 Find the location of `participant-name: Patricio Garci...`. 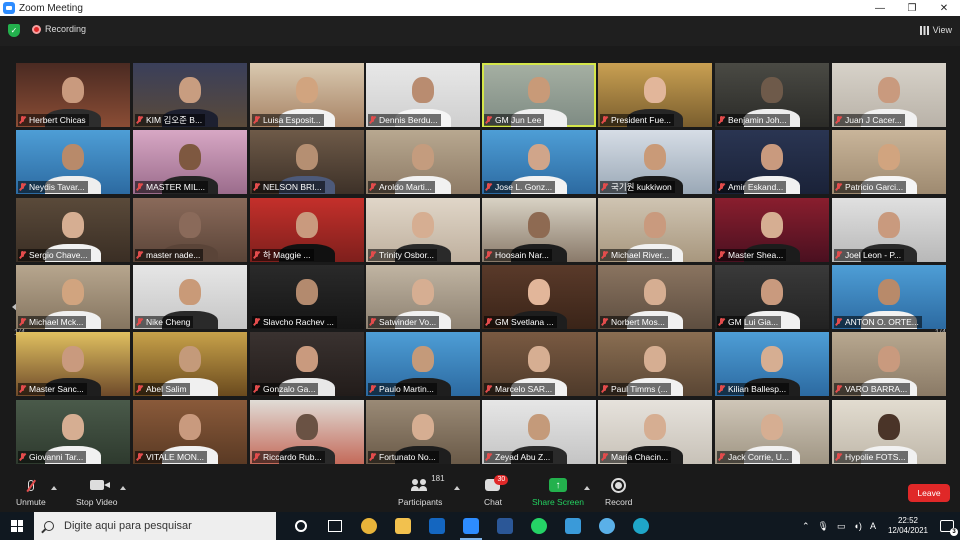

participant-name: Patricio Garci... is located at coordinates (874, 187).